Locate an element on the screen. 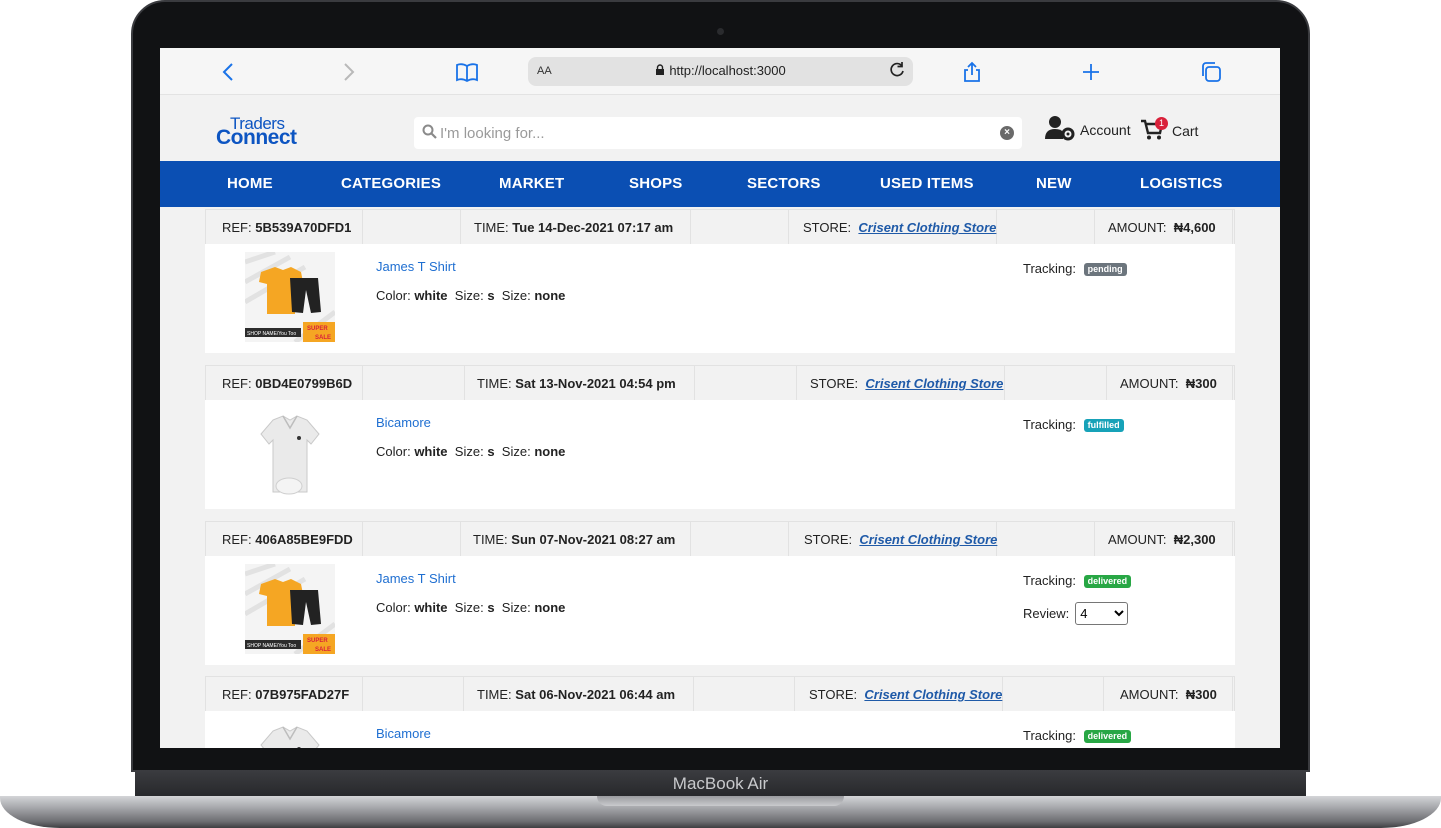 The height and width of the screenshot is (828, 1441). nav-shops: SHOPS is located at coordinates (656, 183).